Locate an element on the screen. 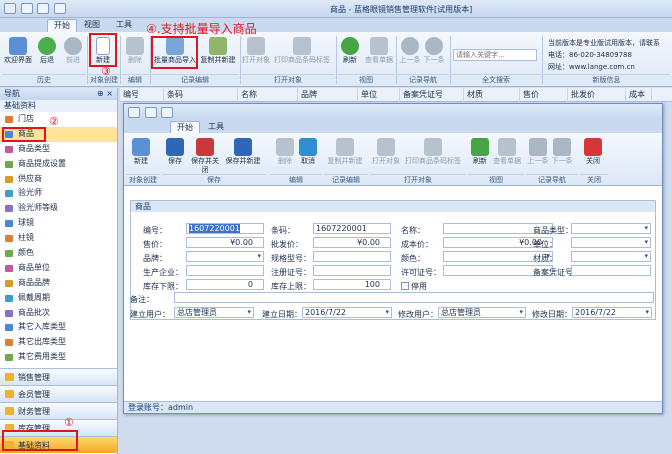 Image resolution: width=672 pixels, height=454 pixels. app-menu-icon is located at coordinates (10, 8).